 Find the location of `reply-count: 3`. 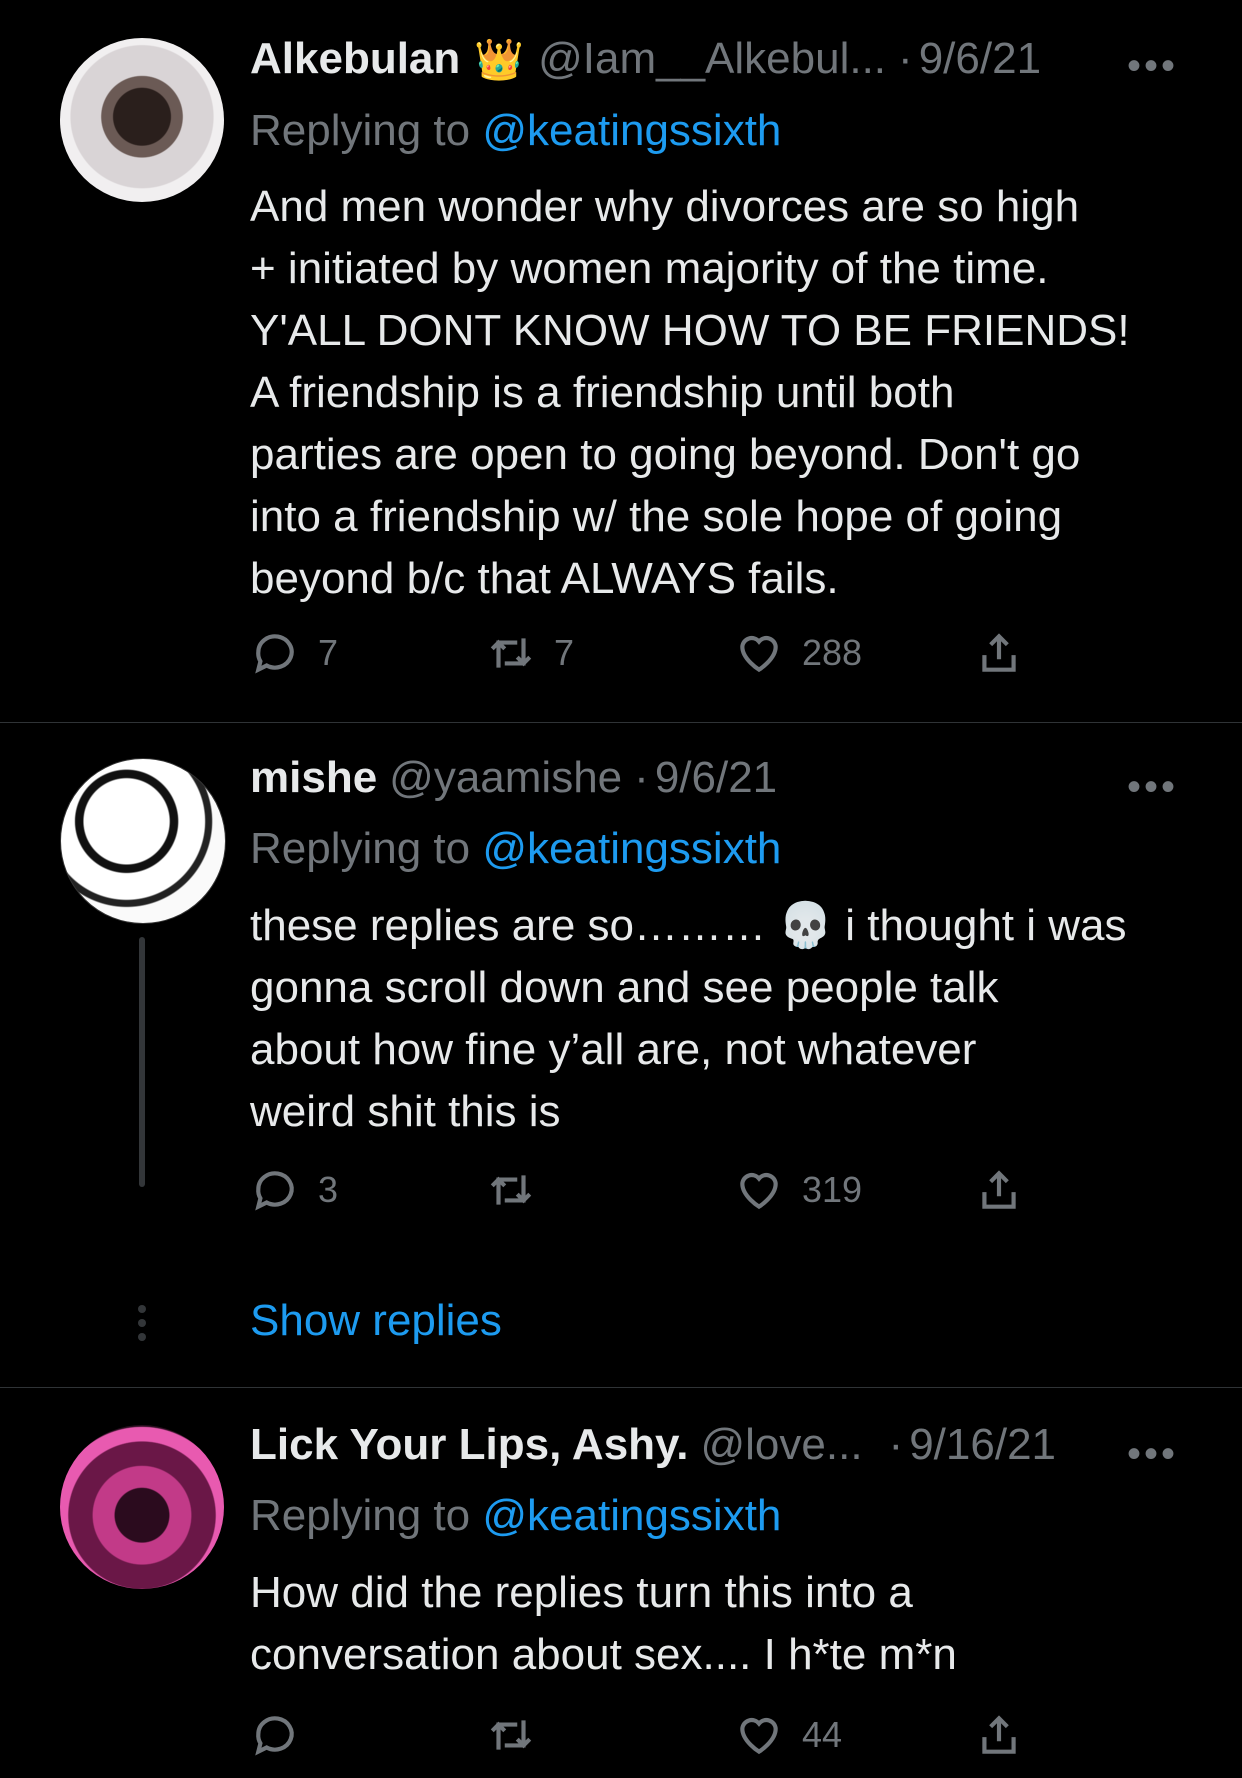

reply-count: 3 is located at coordinates (328, 1189).